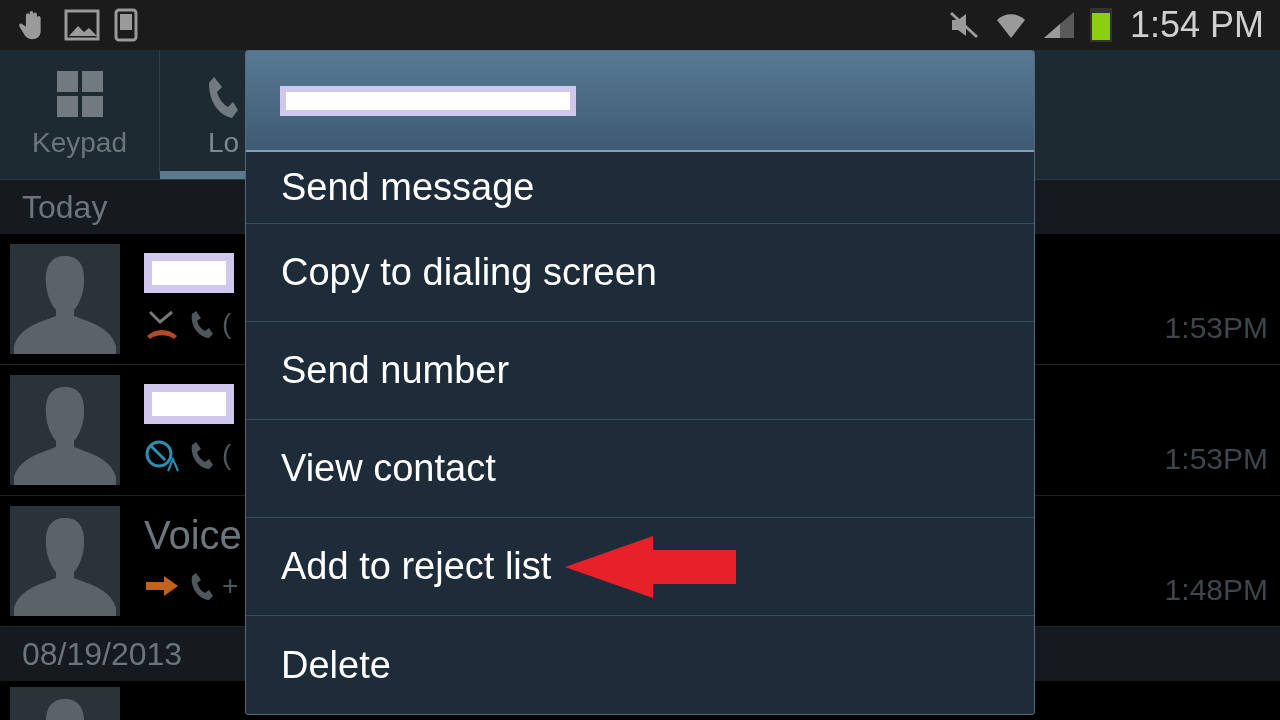 The width and height of the screenshot is (1280, 720). What do you see at coordinates (1100, 25) in the screenshot?
I see `battery-icon` at bounding box center [1100, 25].